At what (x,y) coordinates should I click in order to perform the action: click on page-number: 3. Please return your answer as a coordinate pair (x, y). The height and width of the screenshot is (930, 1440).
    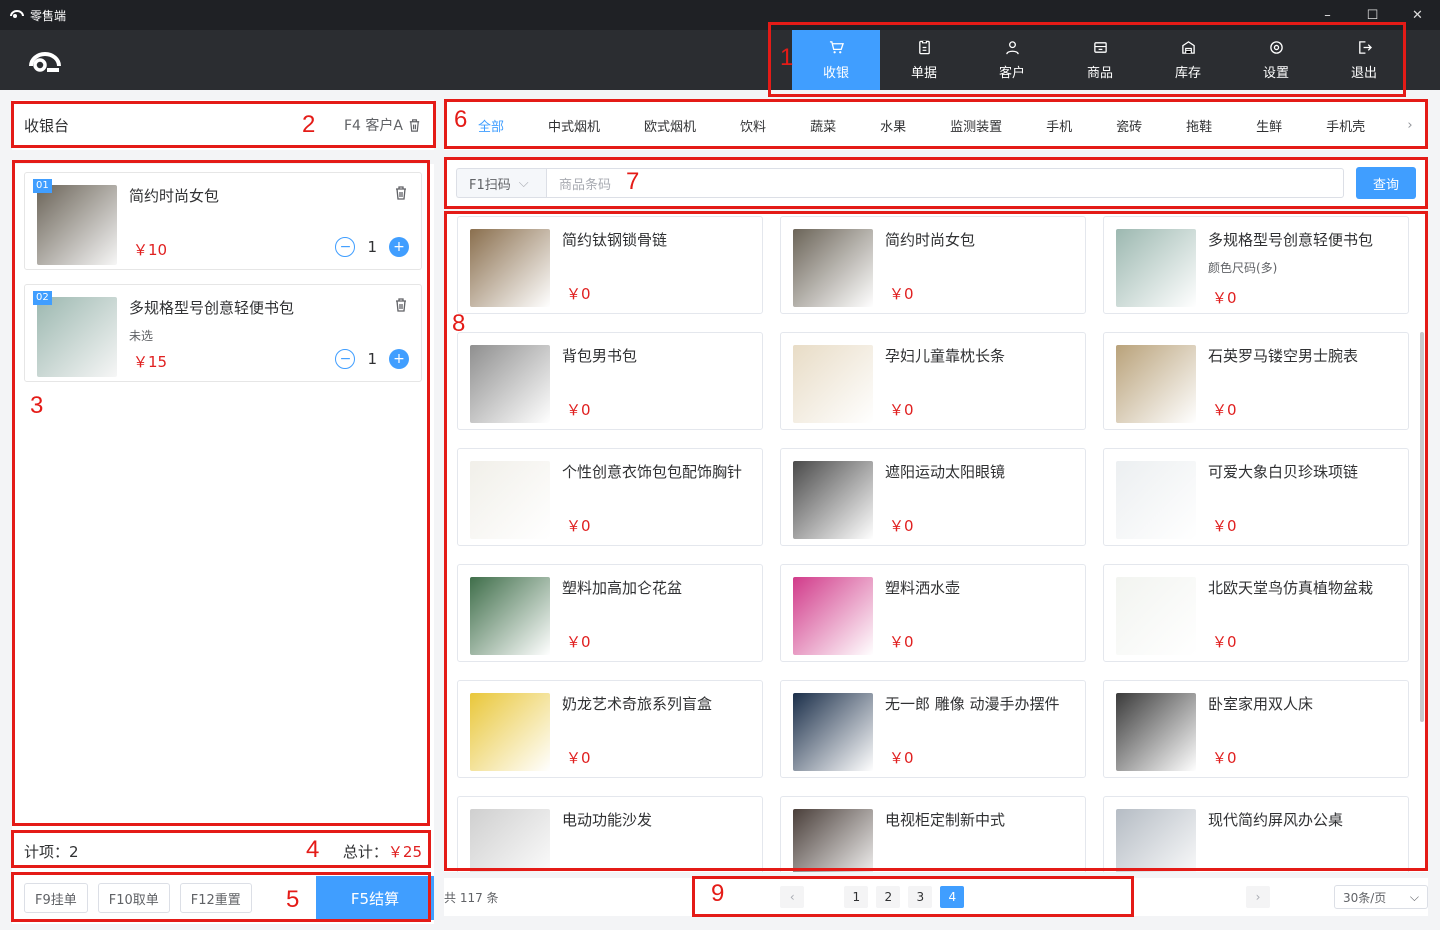
    Looking at the image, I should click on (920, 897).